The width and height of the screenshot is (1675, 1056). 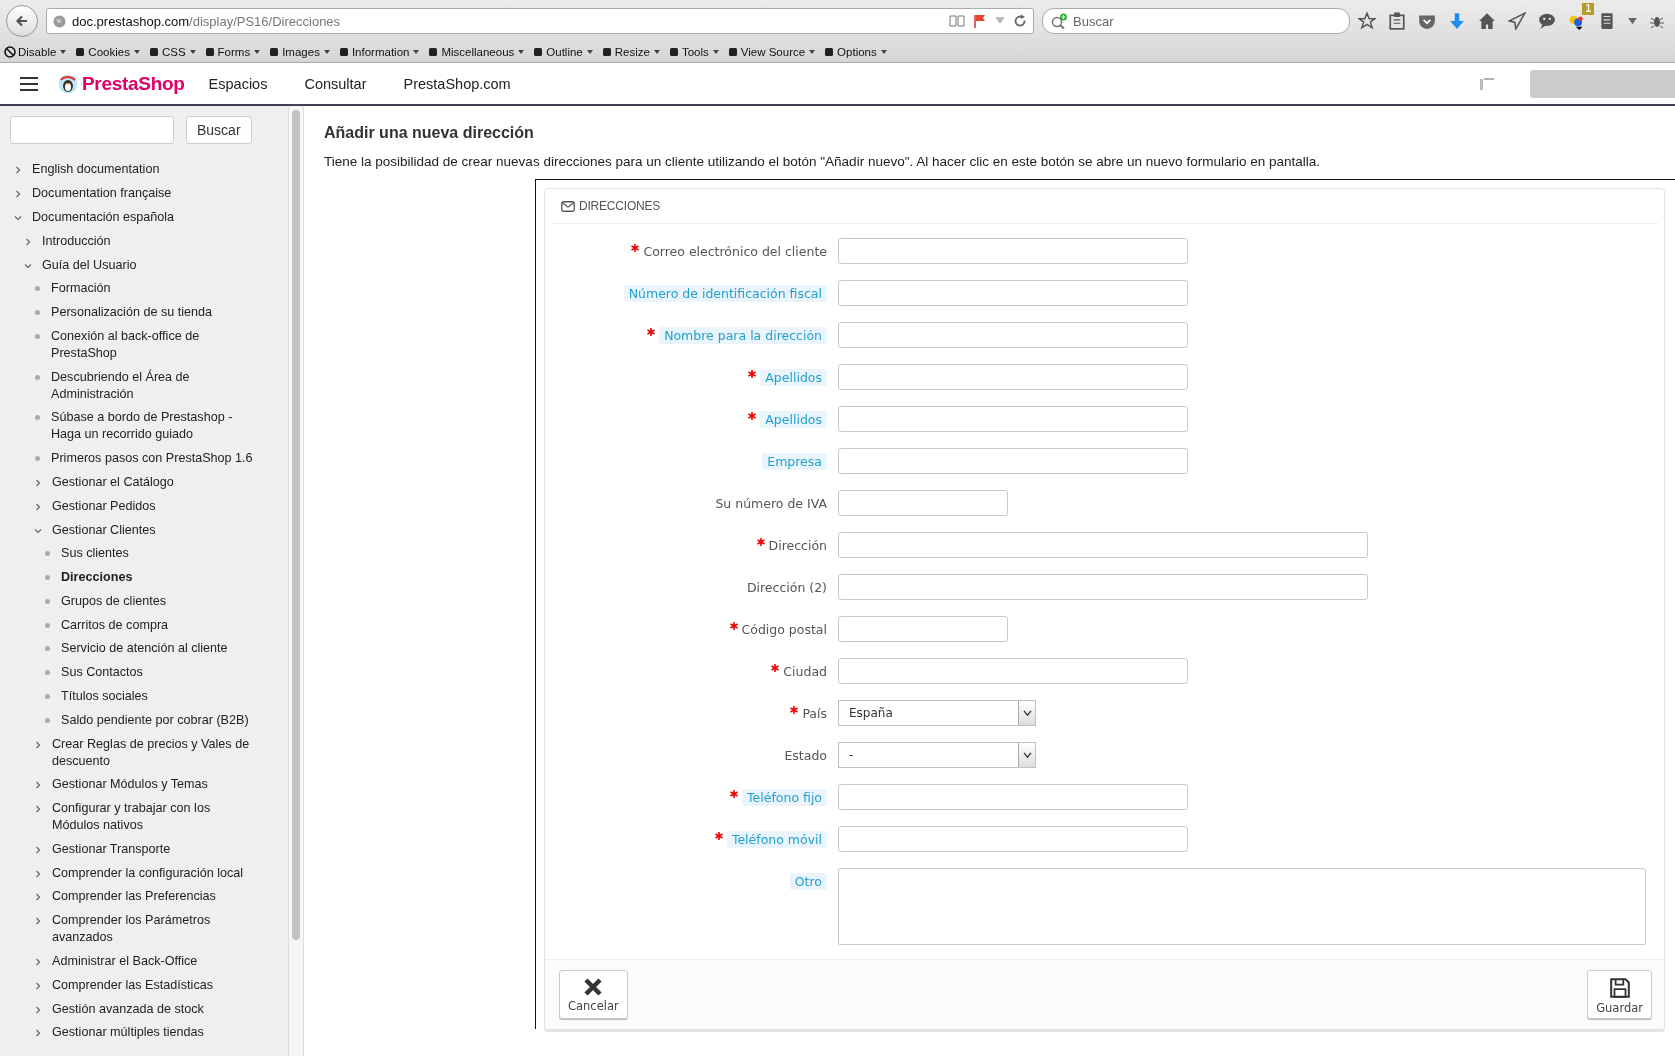 I want to click on toolbar-menu: View Source, so click(x=771, y=52).